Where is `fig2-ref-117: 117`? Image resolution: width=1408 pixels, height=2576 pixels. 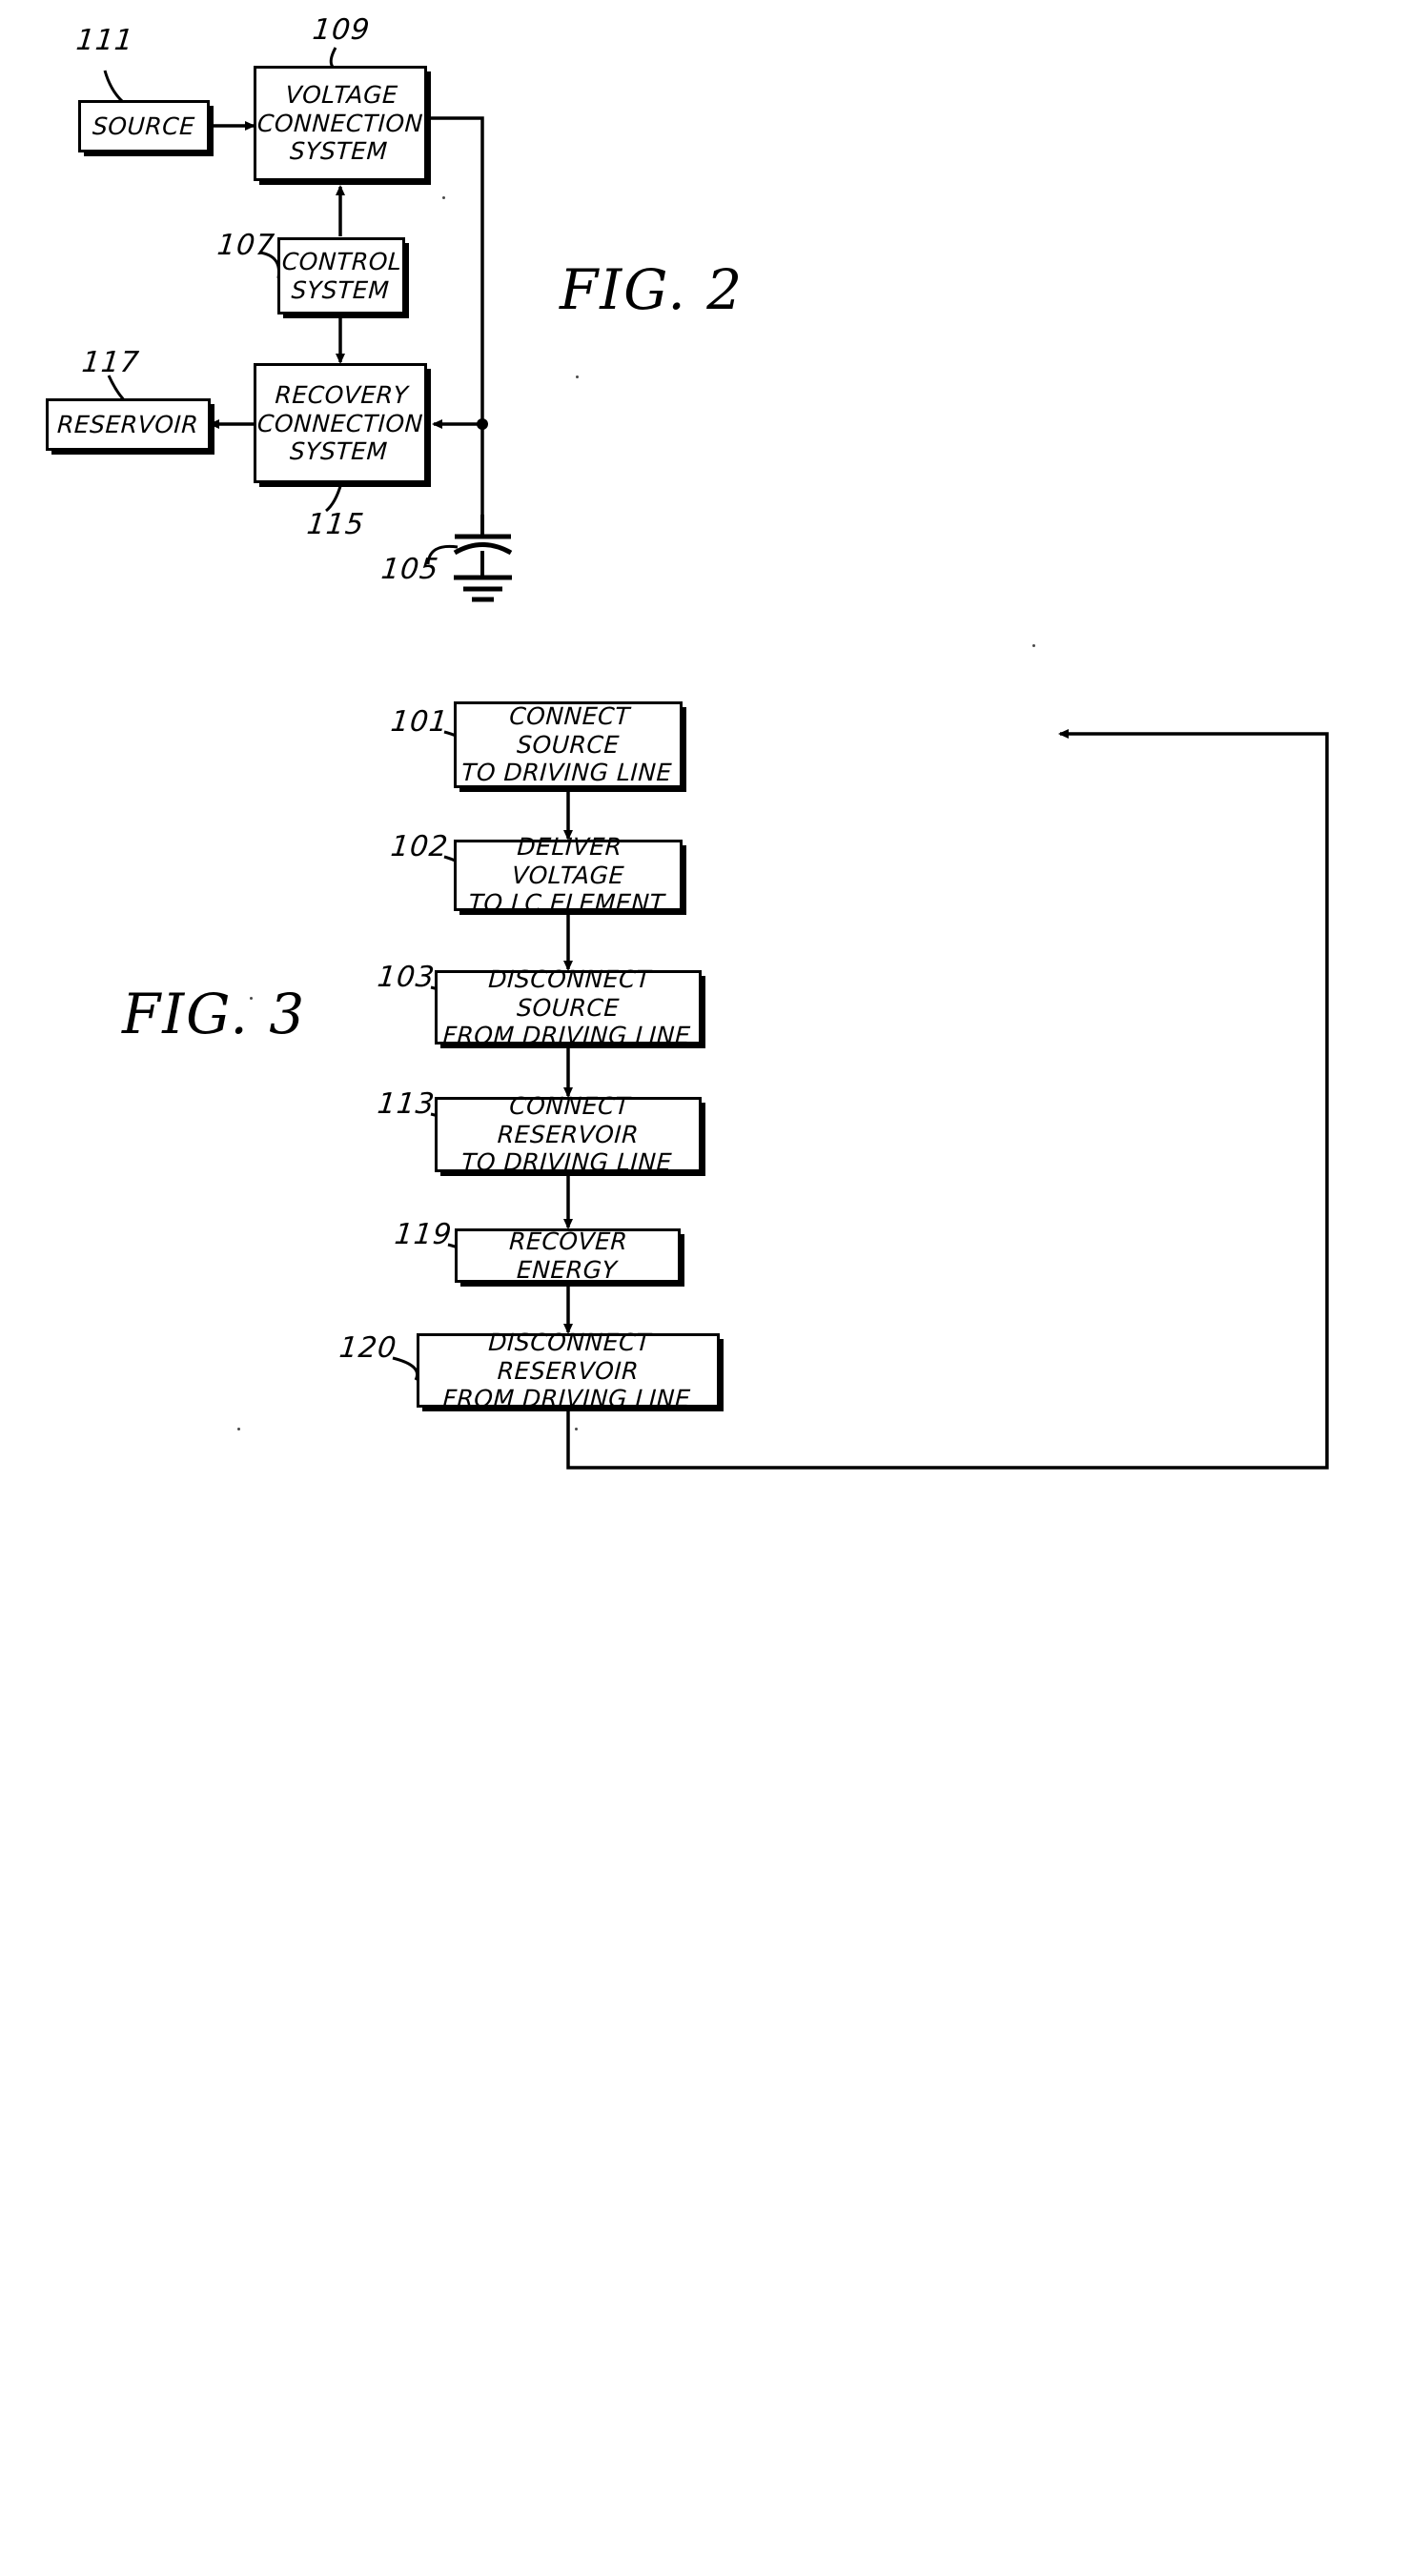
fig2-ref-117: 117 is located at coordinates (111, 362).